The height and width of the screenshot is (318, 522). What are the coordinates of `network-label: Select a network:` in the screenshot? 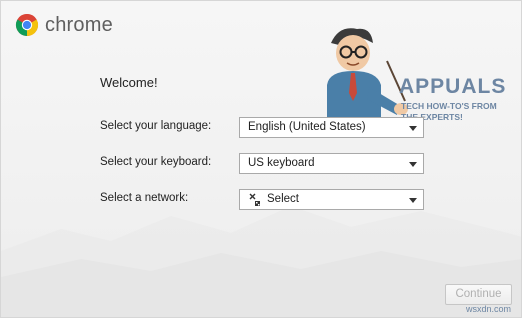 It's located at (144, 198).